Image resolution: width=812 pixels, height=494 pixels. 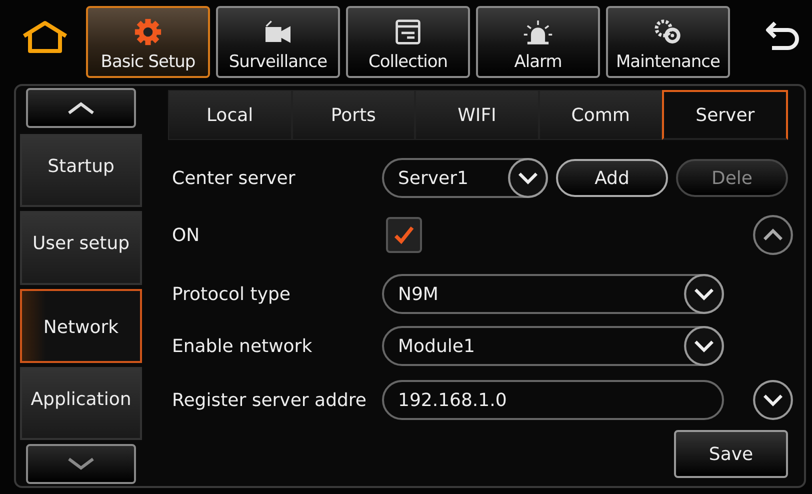 I want to click on nav-tab: Basic Setup, so click(x=148, y=42).